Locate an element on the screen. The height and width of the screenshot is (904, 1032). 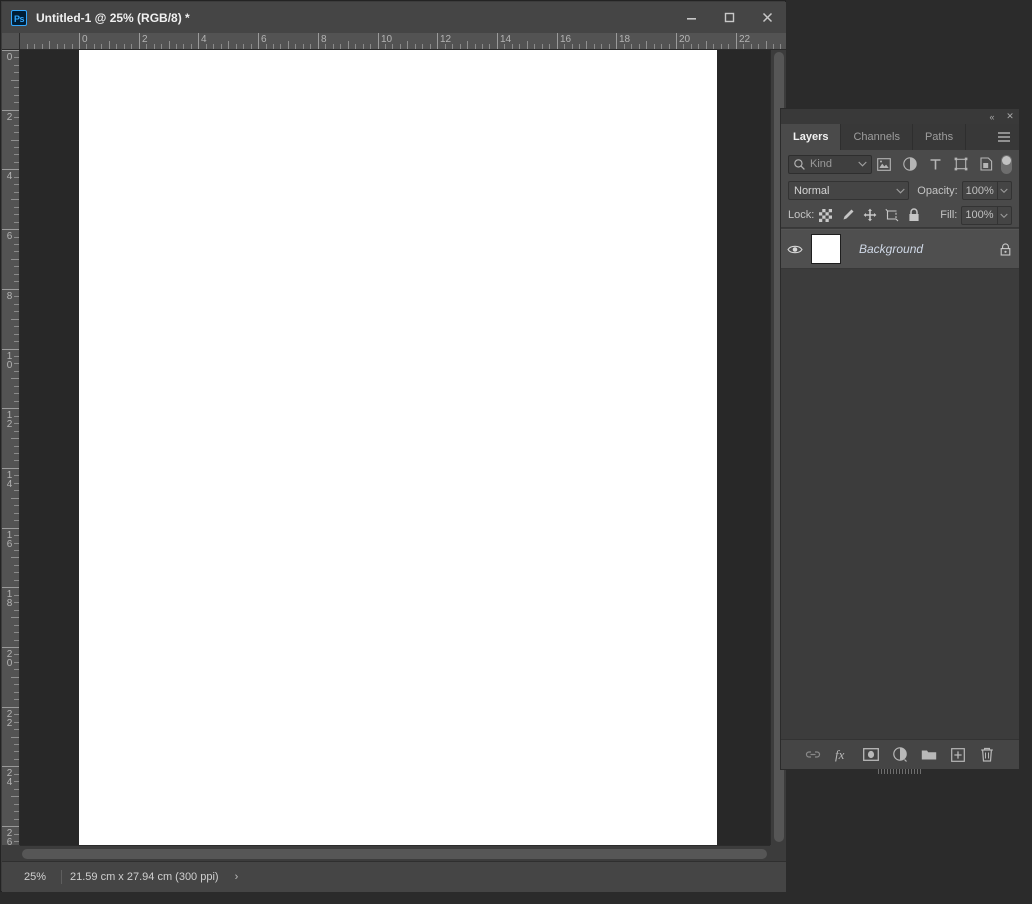
type-layer-filter-icon is located at coordinates (936, 164).